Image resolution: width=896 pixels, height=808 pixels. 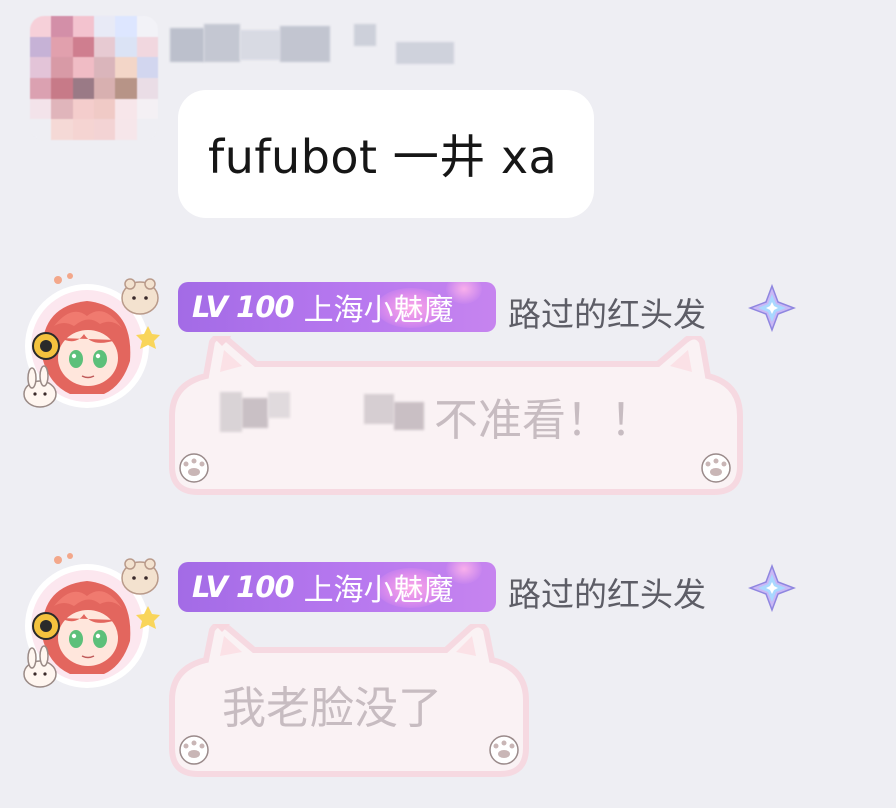 What do you see at coordinates (320, 43) in the screenshot?
I see `sender-name-blurred` at bounding box center [320, 43].